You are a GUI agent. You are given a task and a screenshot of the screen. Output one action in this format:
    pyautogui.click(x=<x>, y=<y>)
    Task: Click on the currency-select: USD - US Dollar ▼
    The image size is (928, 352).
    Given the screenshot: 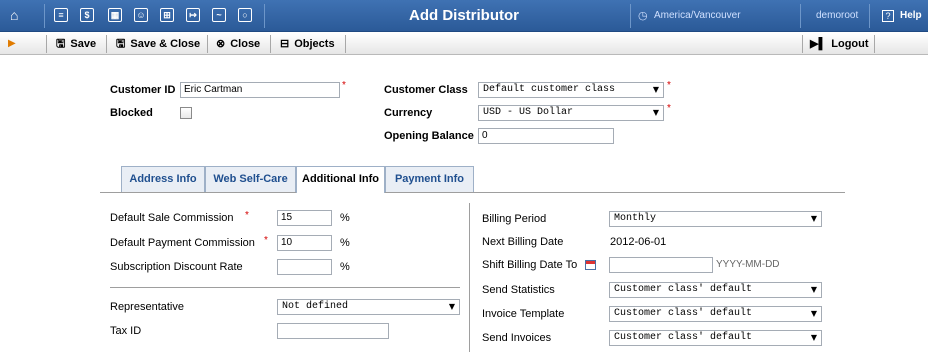 What is the action you would take?
    pyautogui.click(x=571, y=113)
    